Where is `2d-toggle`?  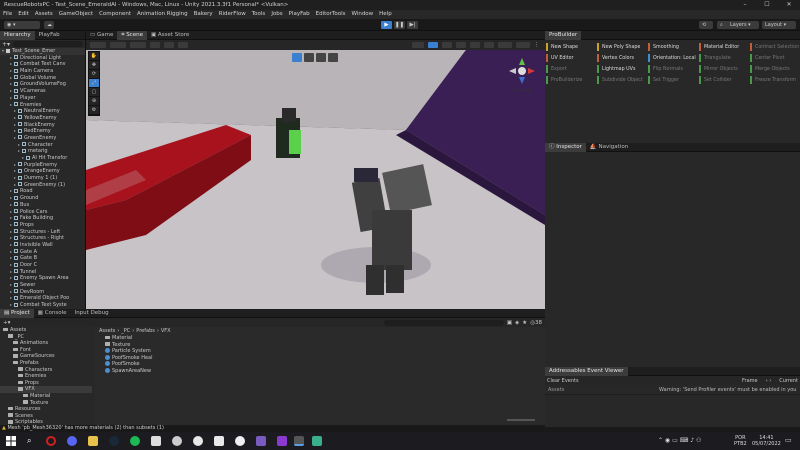 2d-toggle is located at coordinates (433, 45).